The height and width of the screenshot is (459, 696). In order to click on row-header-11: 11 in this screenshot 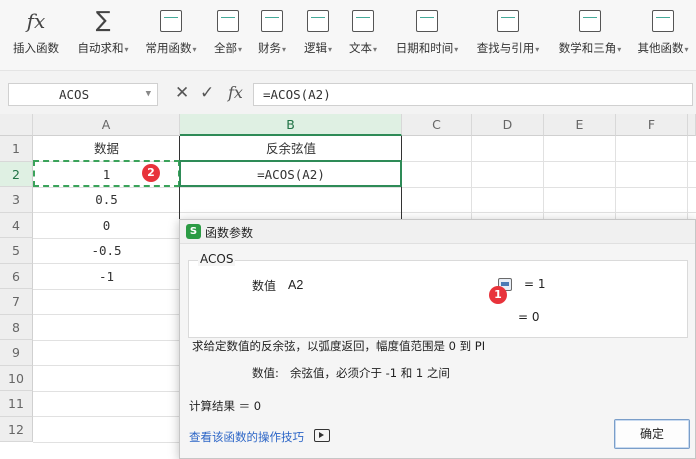, I will do `click(16, 404)`.